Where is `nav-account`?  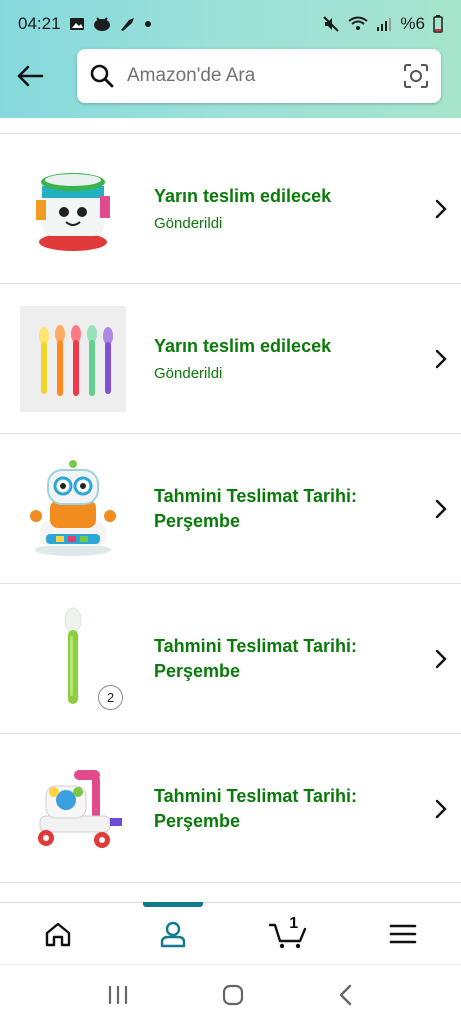 nav-account is located at coordinates (172, 933).